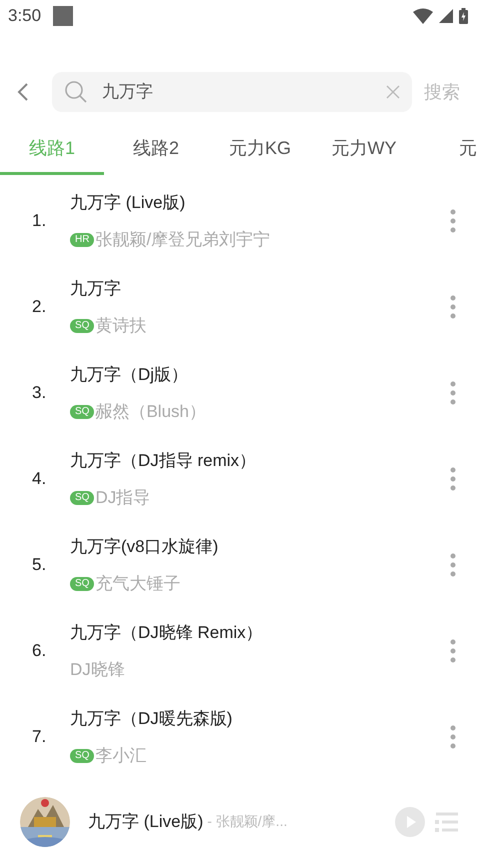 This screenshot has height=853, width=480. What do you see at coordinates (40, 393) in the screenshot?
I see `track-number: 3.` at bounding box center [40, 393].